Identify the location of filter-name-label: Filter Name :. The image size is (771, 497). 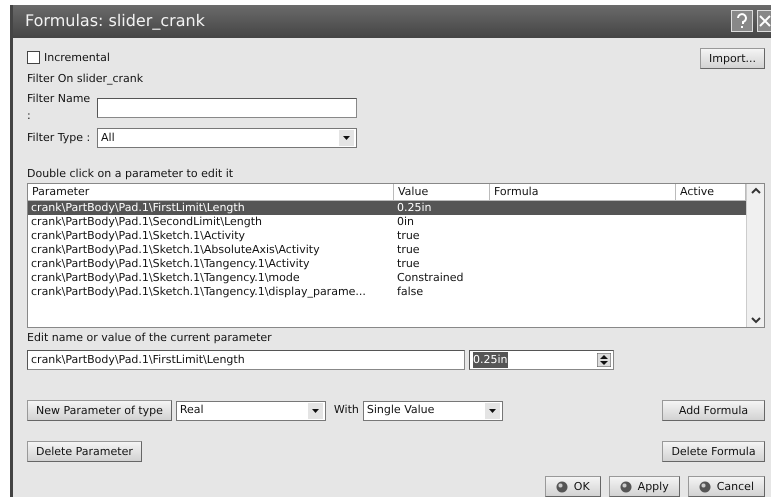
(59, 107).